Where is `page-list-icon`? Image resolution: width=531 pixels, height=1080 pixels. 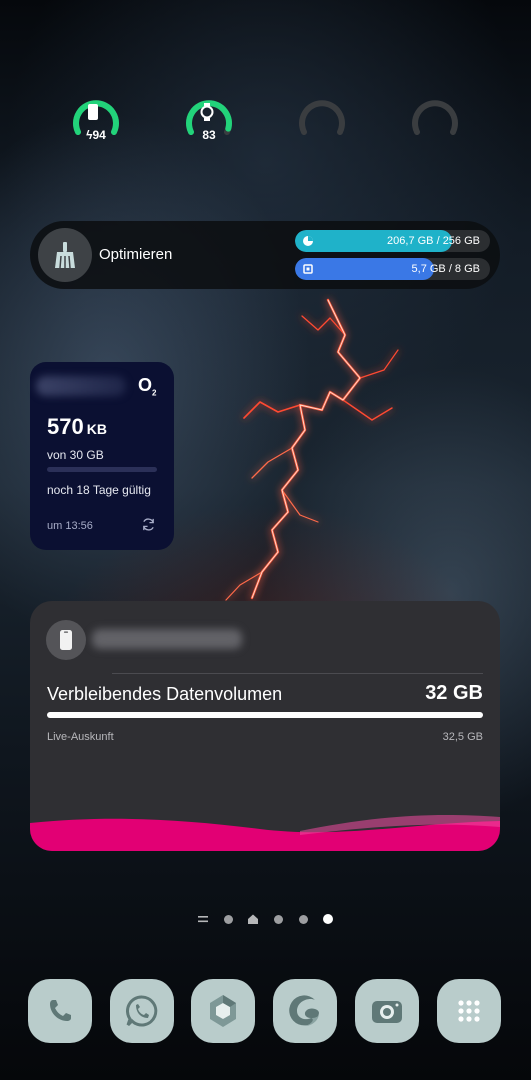
page-list-icon is located at coordinates (203, 919).